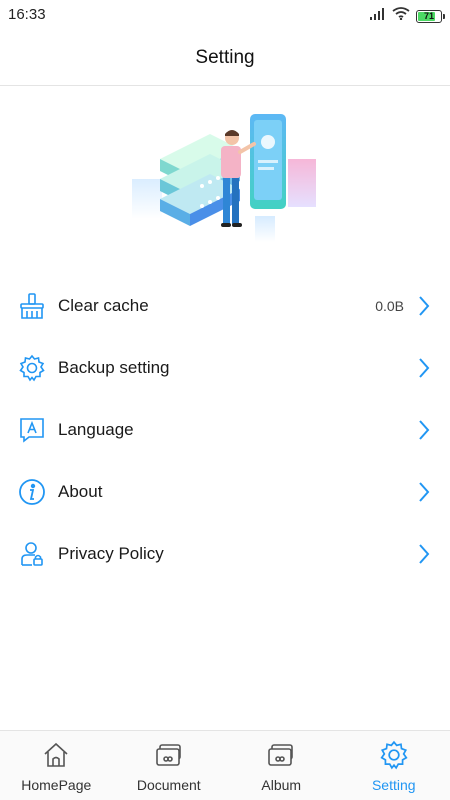 This screenshot has width=450, height=800. What do you see at coordinates (32, 554) in the screenshot?
I see `privacy-user-lock-icon` at bounding box center [32, 554].